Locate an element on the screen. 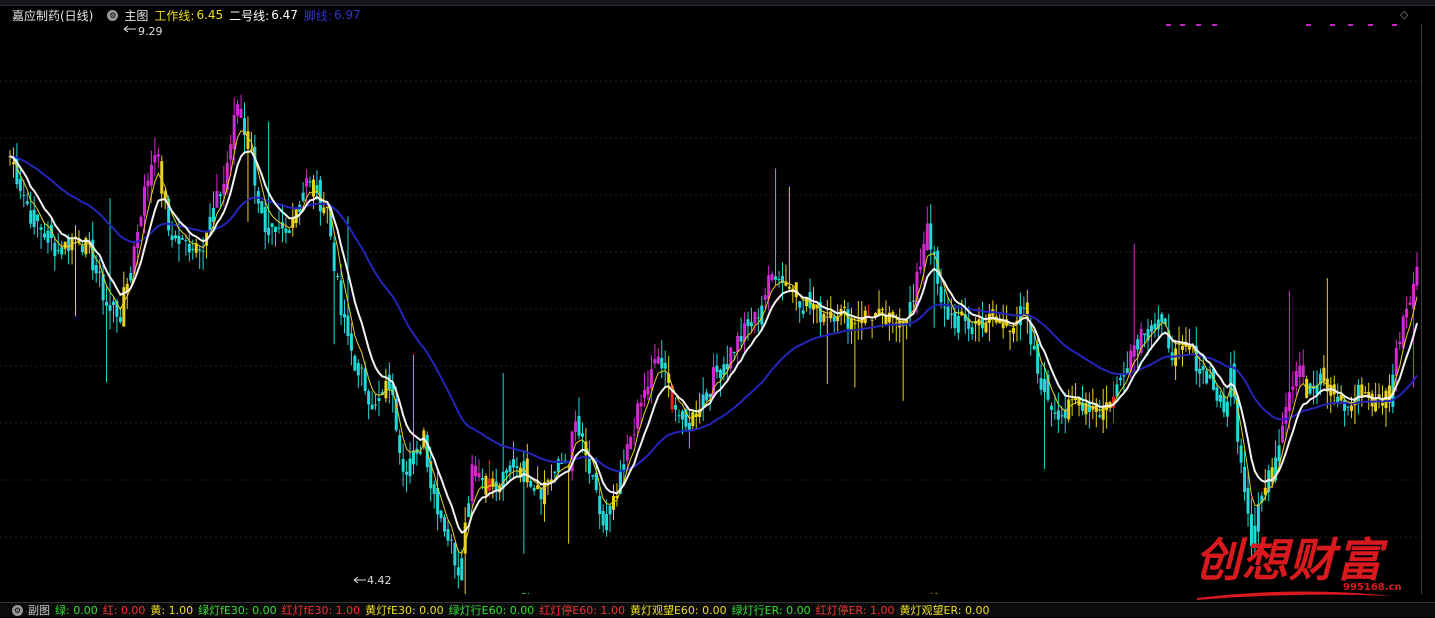 The height and width of the screenshot is (618, 1435). main-chart-label: 主图 is located at coordinates (136, 15).